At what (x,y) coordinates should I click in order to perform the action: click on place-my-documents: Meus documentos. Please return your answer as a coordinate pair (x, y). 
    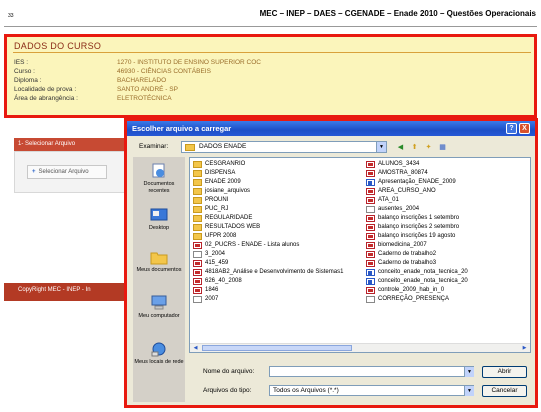
    Looking at the image, I should click on (159, 261).